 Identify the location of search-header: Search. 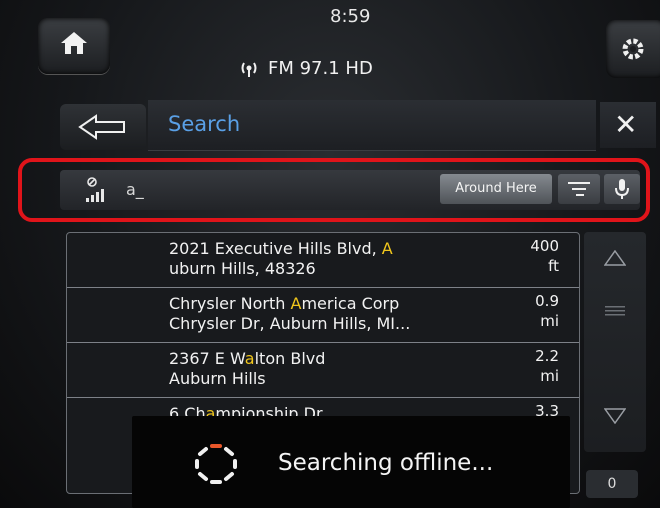
(372, 125).